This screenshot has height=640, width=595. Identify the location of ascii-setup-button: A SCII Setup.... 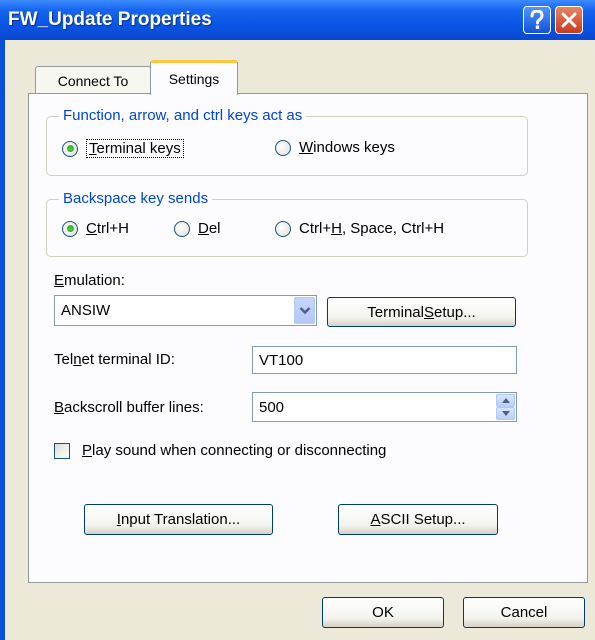
(418, 519).